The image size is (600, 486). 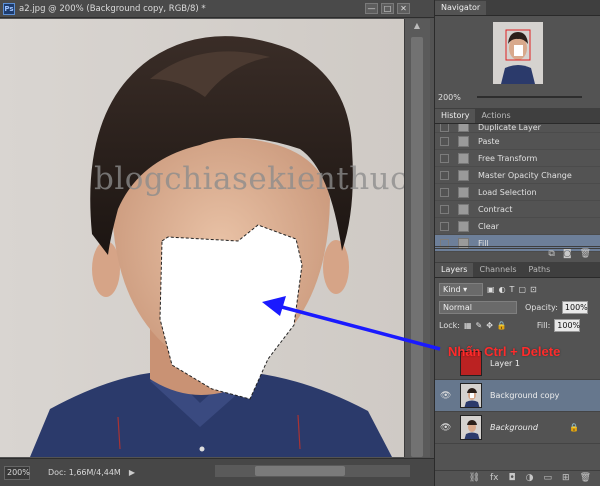 I want to click on fill-label: Fill:, so click(x=543, y=325).